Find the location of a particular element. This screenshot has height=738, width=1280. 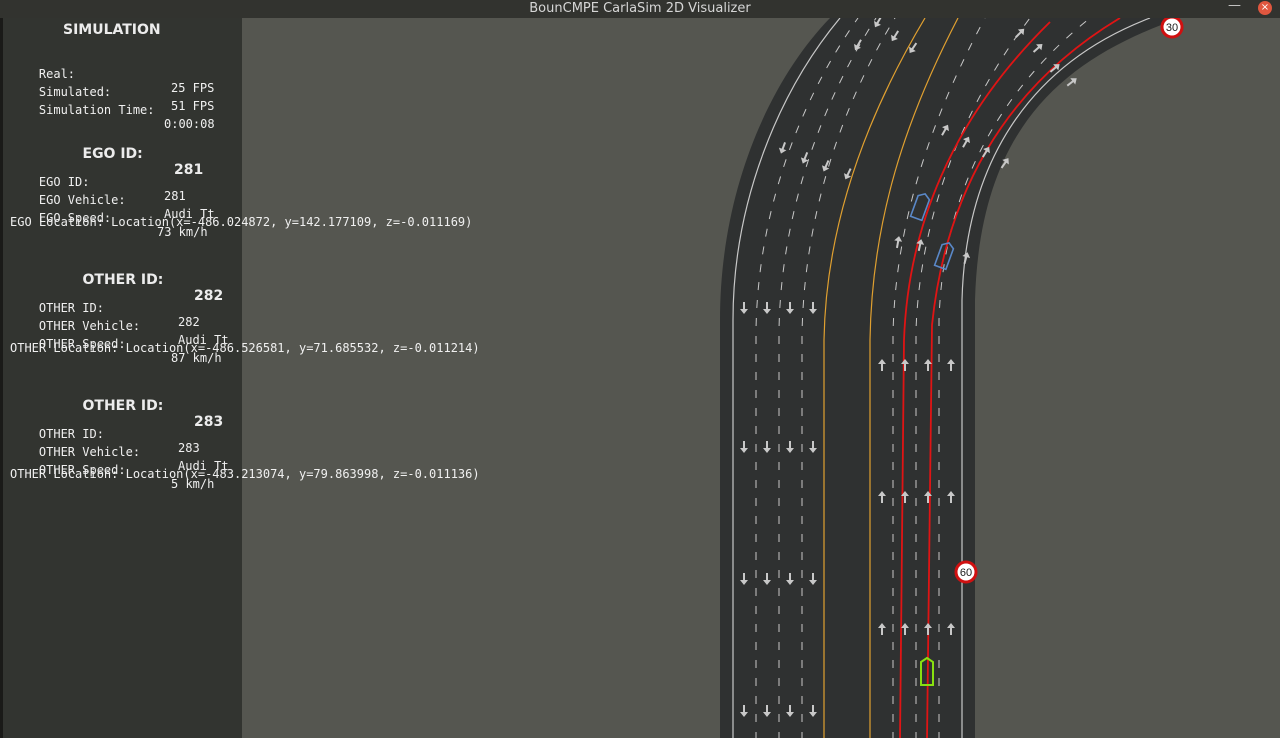

other-282-title-label: OTHER ID: is located at coordinates (123, 280).